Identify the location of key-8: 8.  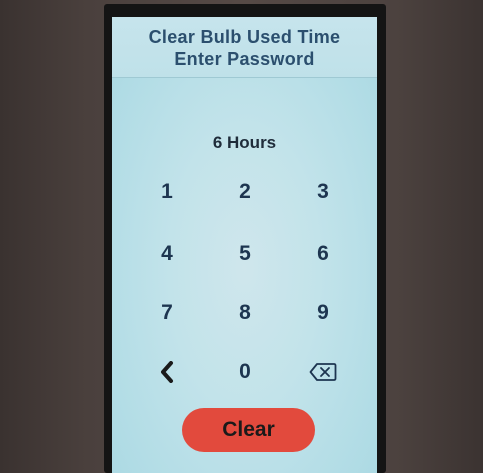
(245, 313).